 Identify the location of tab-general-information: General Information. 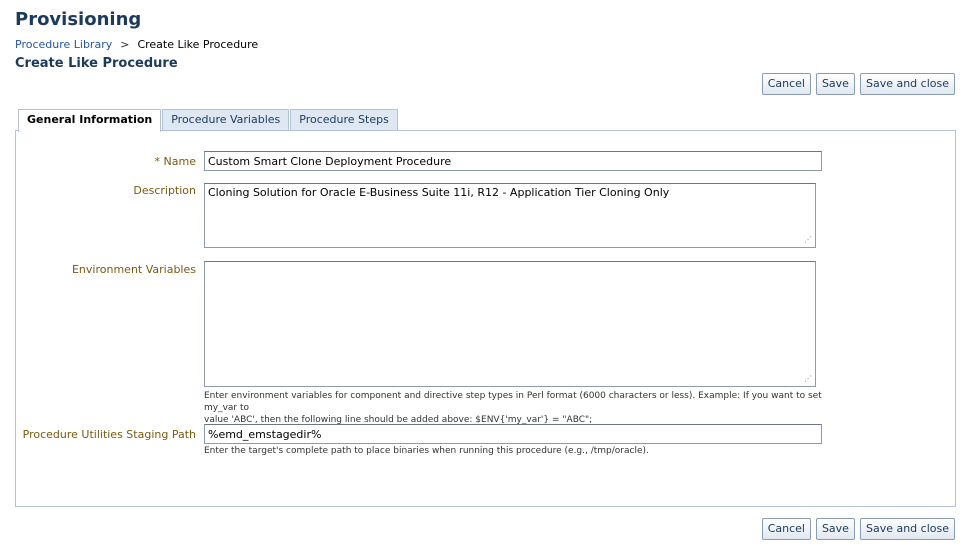
(90, 120).